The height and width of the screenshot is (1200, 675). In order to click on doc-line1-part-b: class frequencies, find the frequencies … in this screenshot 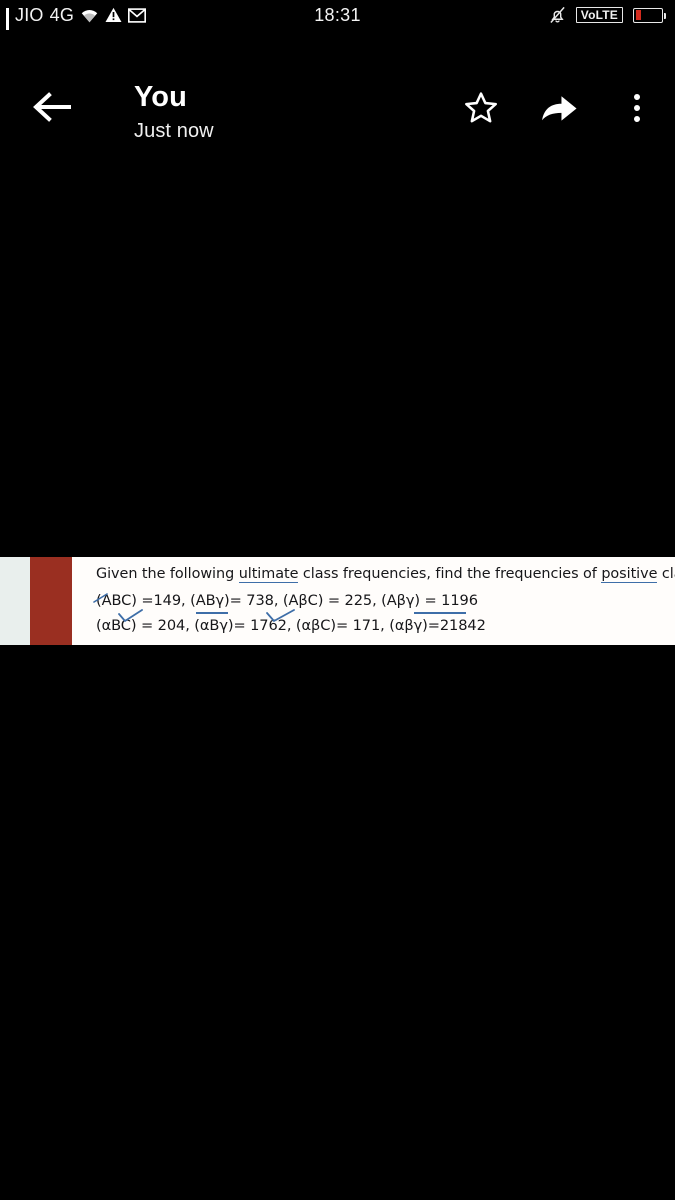, I will do `click(450, 574)`.